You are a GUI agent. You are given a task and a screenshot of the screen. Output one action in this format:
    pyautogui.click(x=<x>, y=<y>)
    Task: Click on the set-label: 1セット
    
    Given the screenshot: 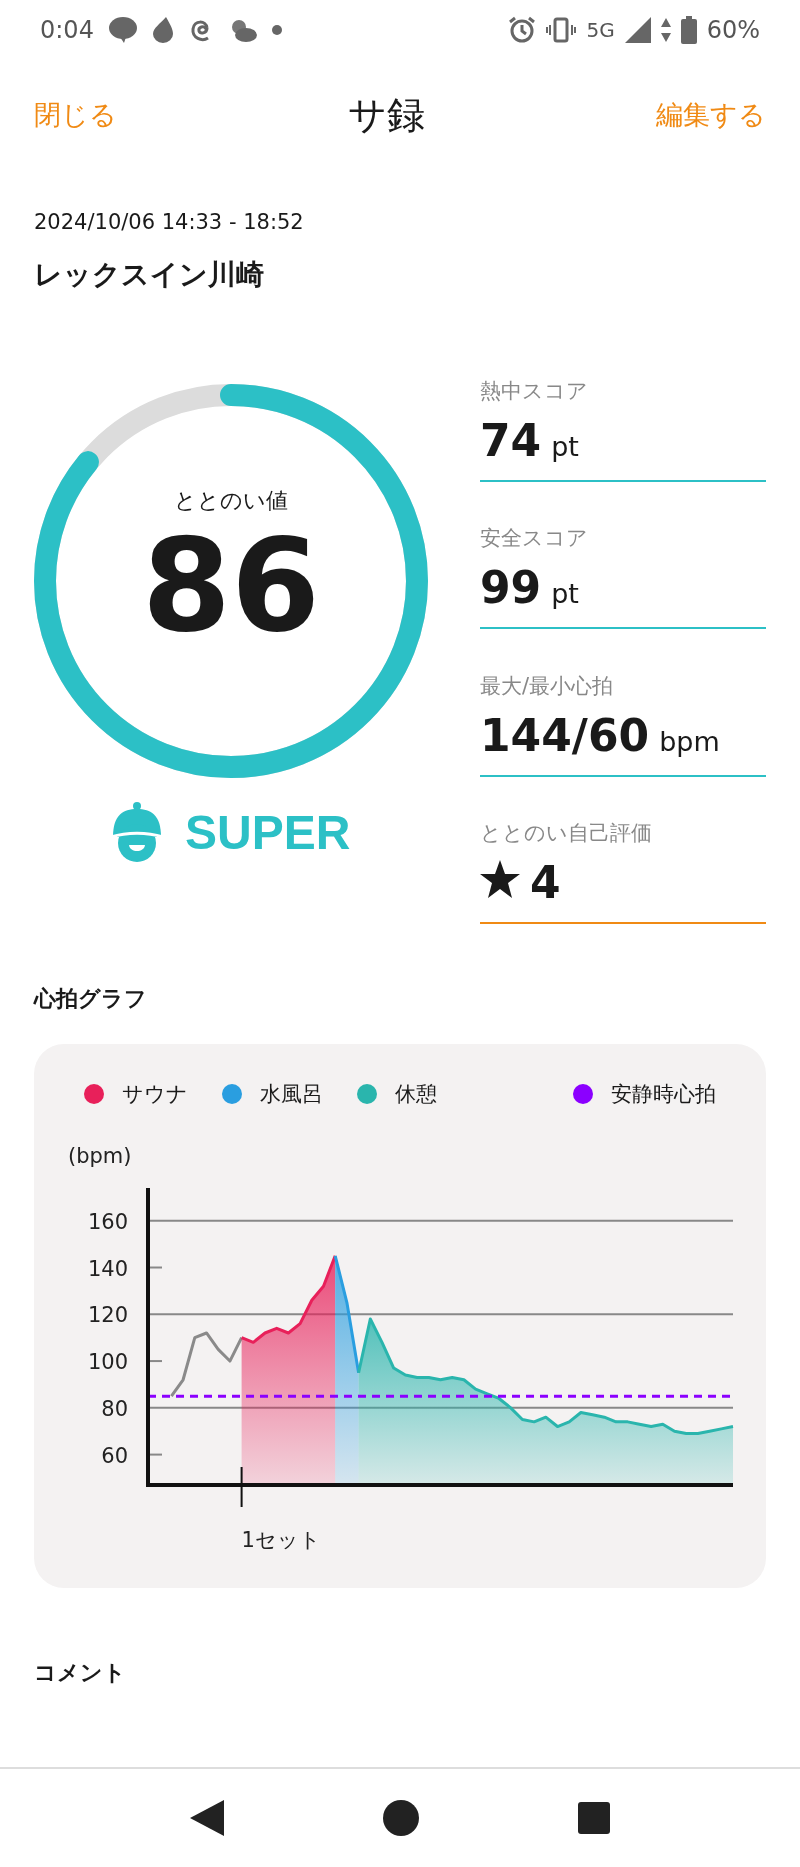 What is the action you would take?
    pyautogui.click(x=281, y=1540)
    